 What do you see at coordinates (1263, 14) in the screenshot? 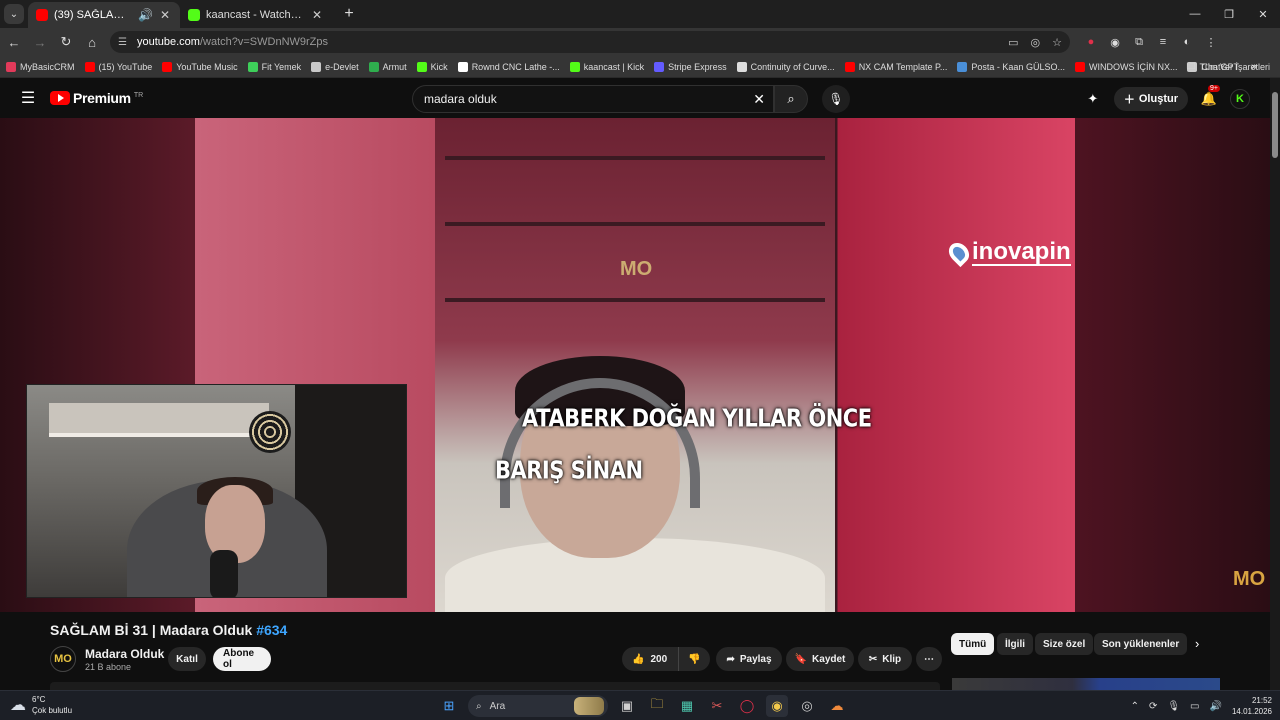
I see `close-window-icon: ✕` at bounding box center [1263, 14].